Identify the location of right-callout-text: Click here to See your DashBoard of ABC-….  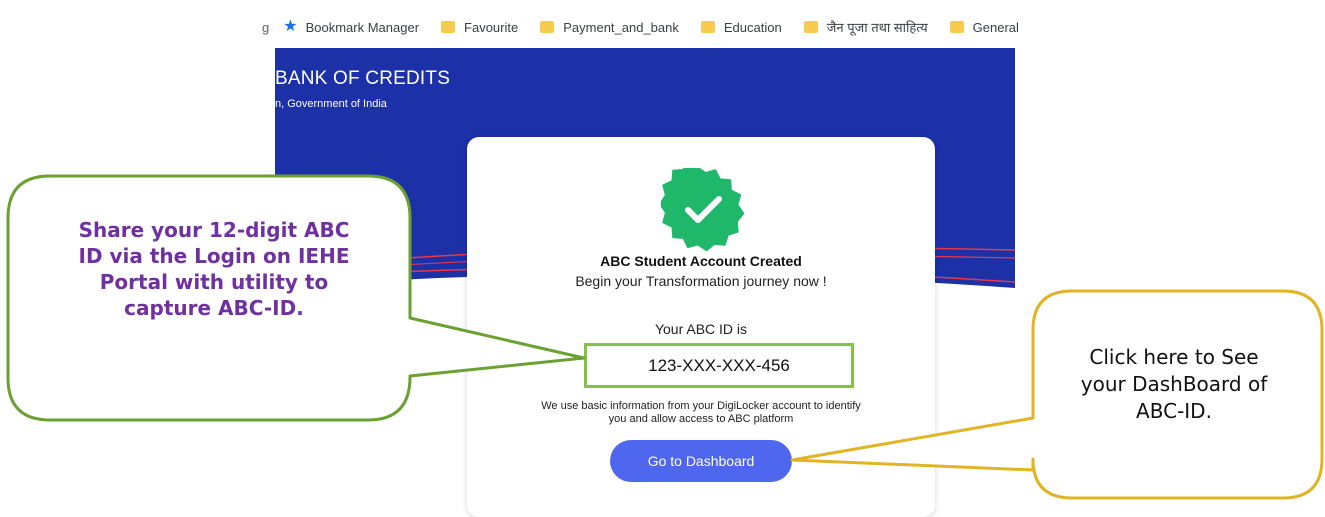
(1174, 384).